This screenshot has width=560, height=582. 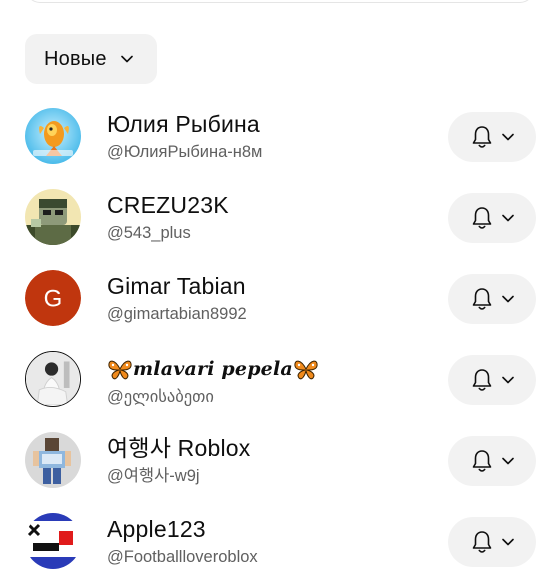 I want to click on list-item: Apple123 @Footballloveroblox, so click(x=280, y=541).